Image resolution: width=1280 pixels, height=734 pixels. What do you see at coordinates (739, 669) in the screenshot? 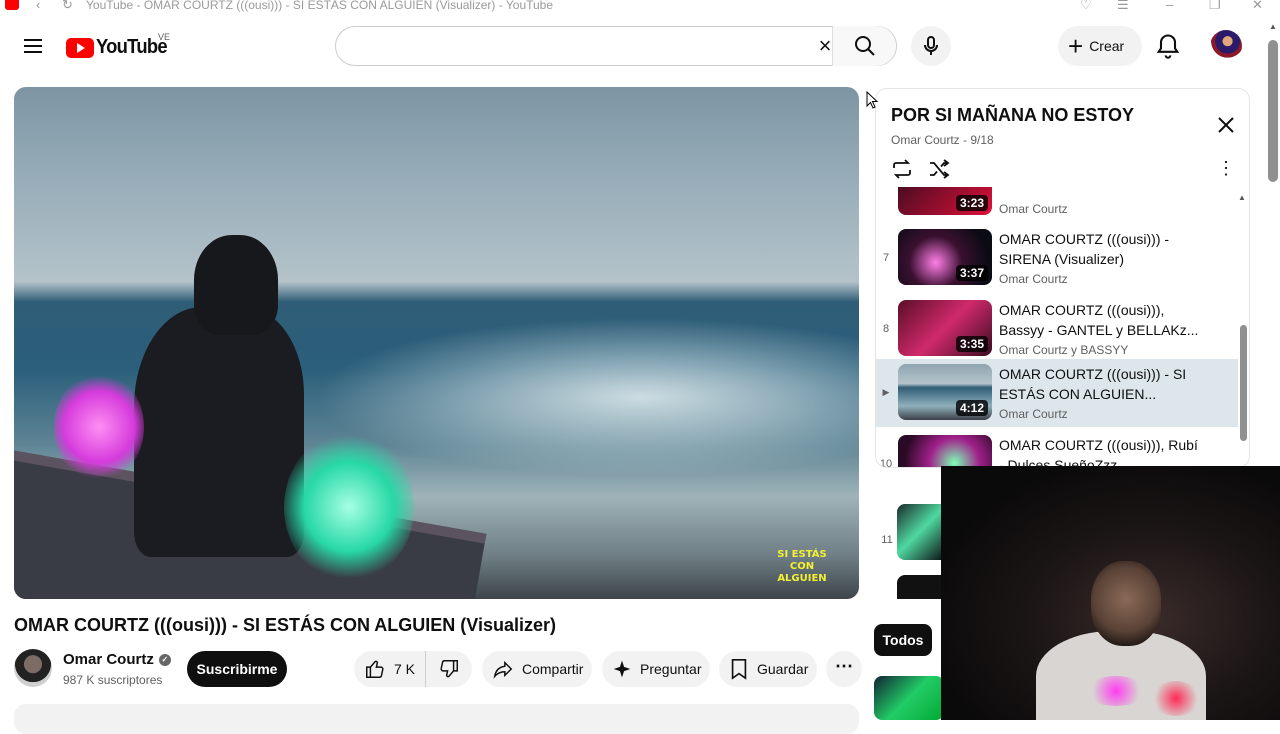
I see `bookmark-icon` at bounding box center [739, 669].